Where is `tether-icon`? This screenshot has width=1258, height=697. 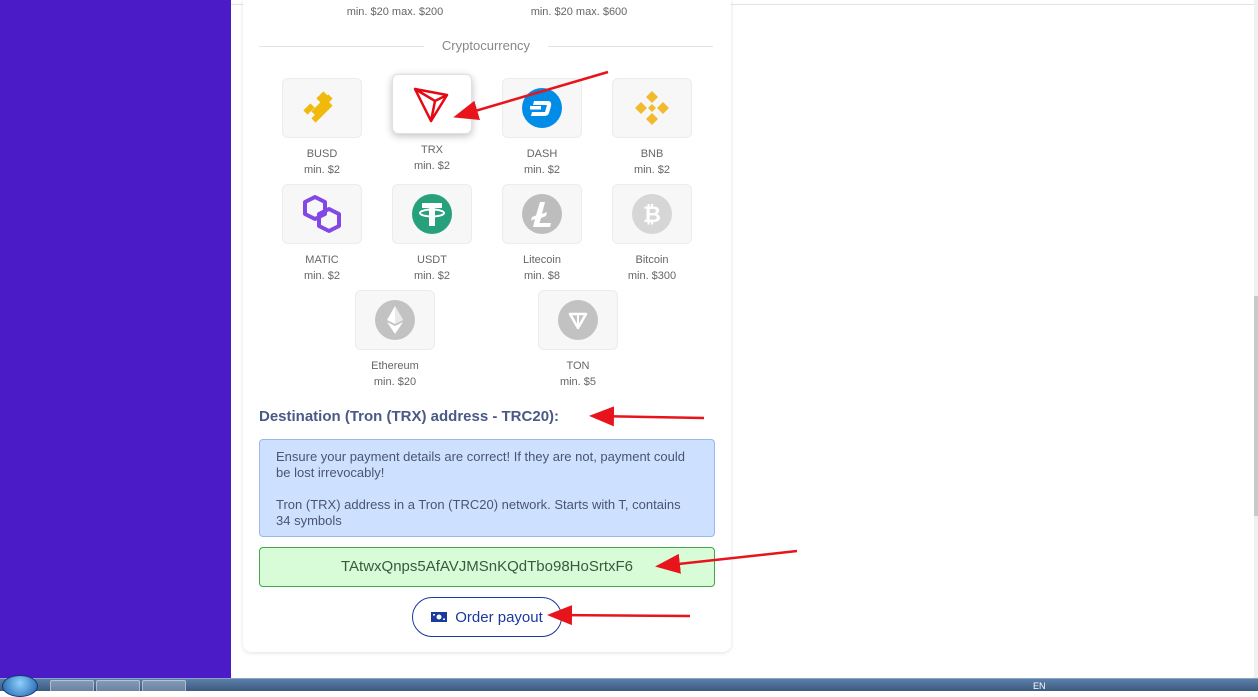 tether-icon is located at coordinates (432, 214).